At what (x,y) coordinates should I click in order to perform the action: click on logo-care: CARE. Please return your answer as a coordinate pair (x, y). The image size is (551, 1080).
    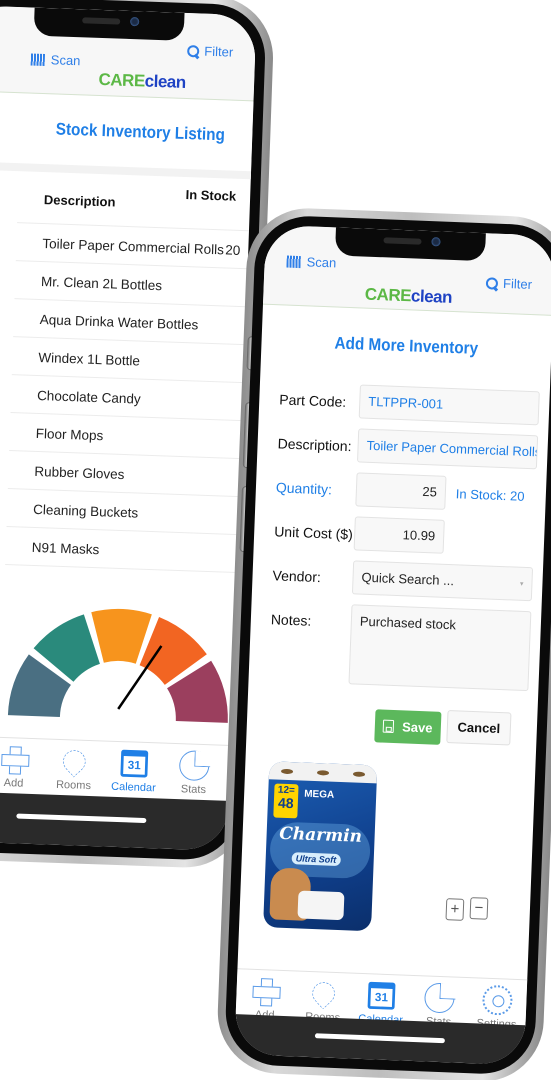
    Looking at the image, I should click on (388, 295).